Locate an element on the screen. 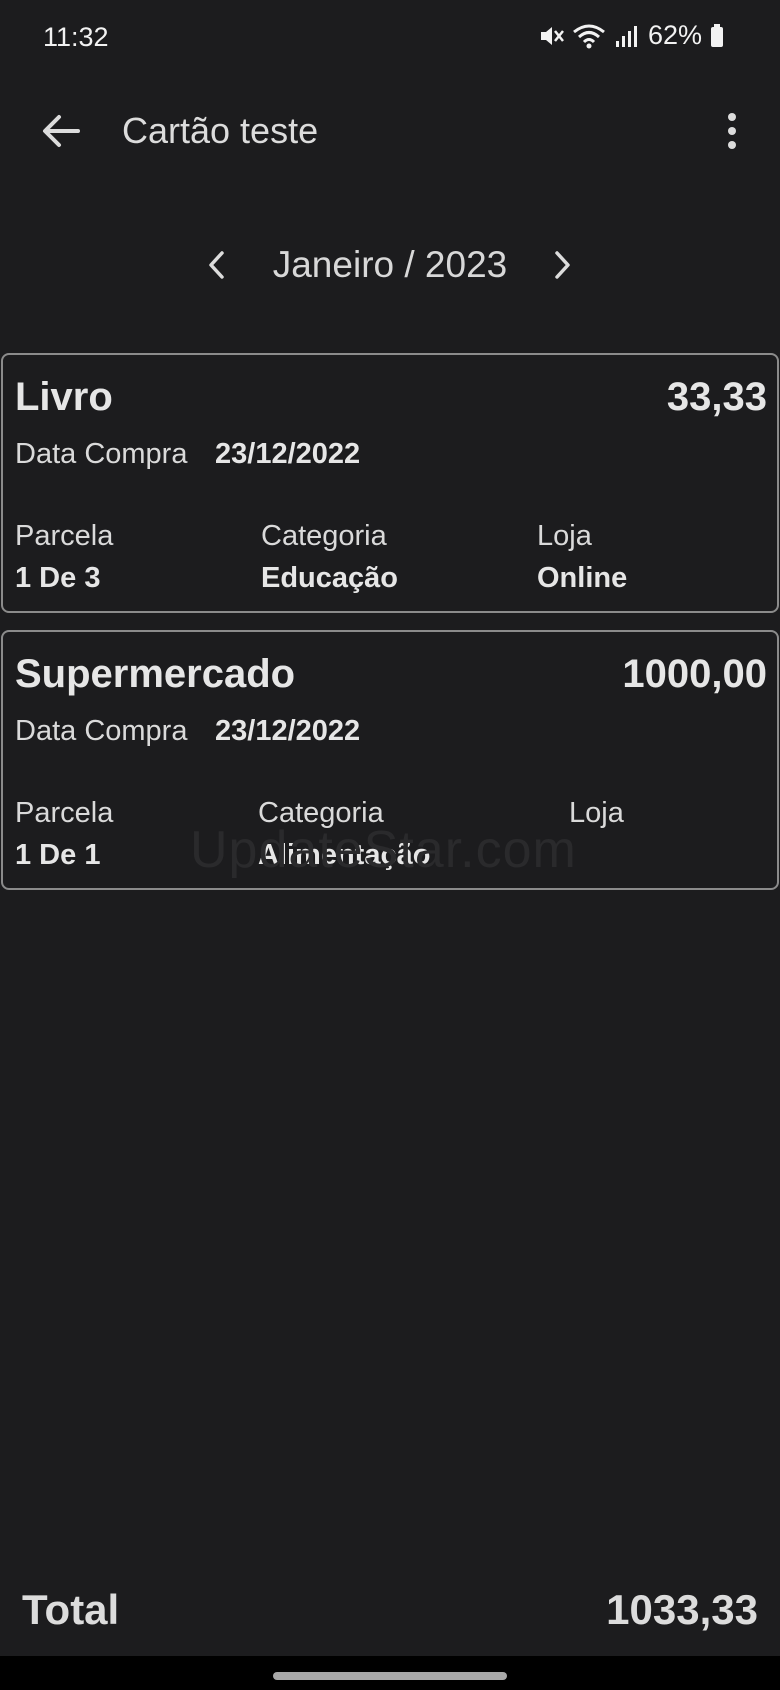 Image resolution: width=780 pixels, height=1690 pixels. category-label: Categoria is located at coordinates (324, 536).